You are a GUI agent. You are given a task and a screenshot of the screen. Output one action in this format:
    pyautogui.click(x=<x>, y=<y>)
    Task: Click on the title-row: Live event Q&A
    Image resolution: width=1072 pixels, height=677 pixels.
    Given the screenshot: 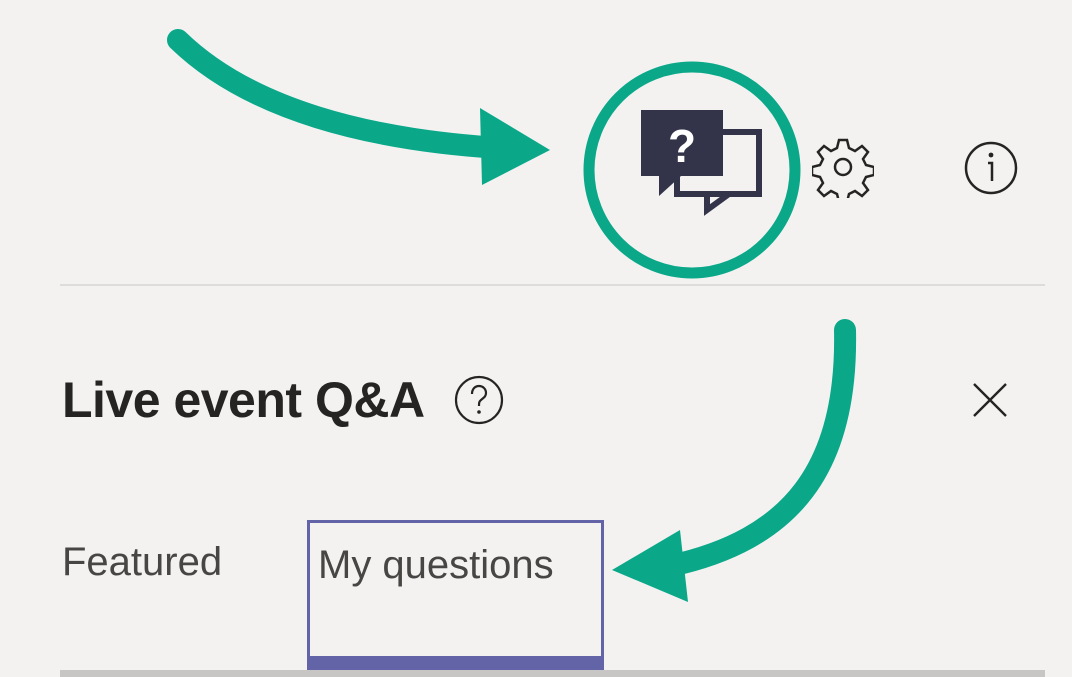 What is the action you would take?
    pyautogui.click(x=283, y=400)
    